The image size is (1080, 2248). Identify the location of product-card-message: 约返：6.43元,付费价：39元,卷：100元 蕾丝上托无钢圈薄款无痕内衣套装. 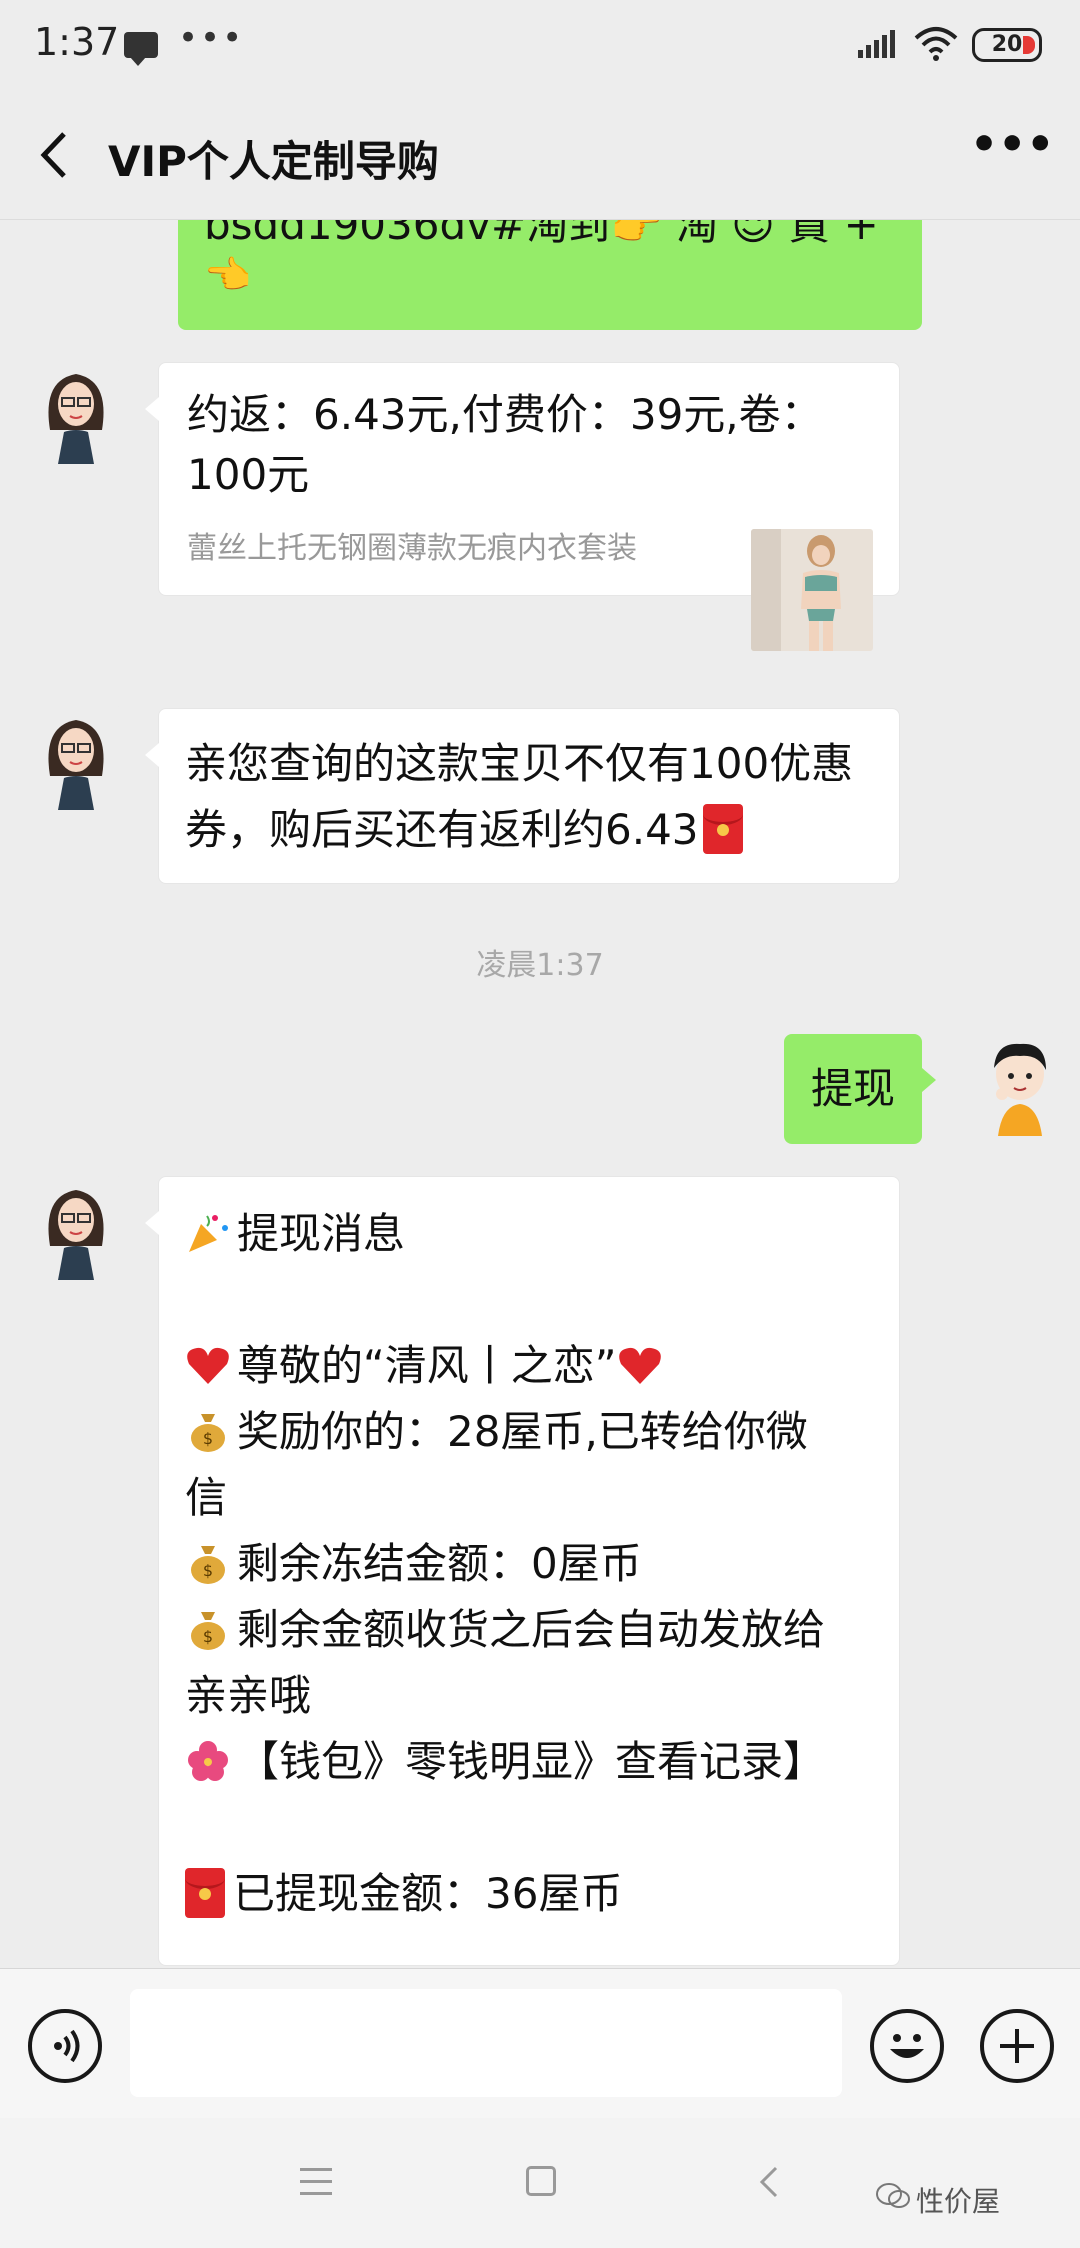
(522, 506).